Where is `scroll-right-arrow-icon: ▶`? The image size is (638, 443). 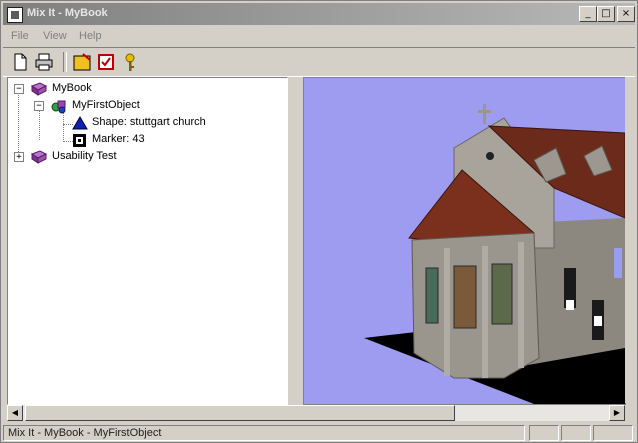 scroll-right-arrow-icon: ▶ is located at coordinates (617, 413).